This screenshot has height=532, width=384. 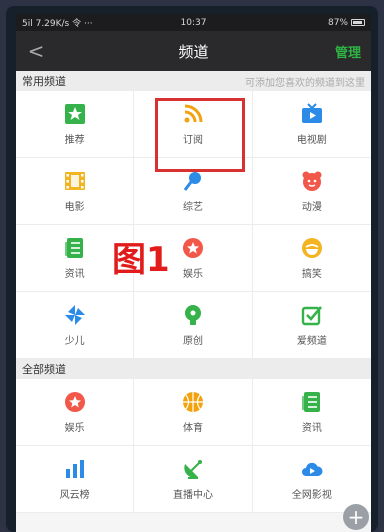 I want to click on common-section-title: 常用频道, so click(x=44, y=81).